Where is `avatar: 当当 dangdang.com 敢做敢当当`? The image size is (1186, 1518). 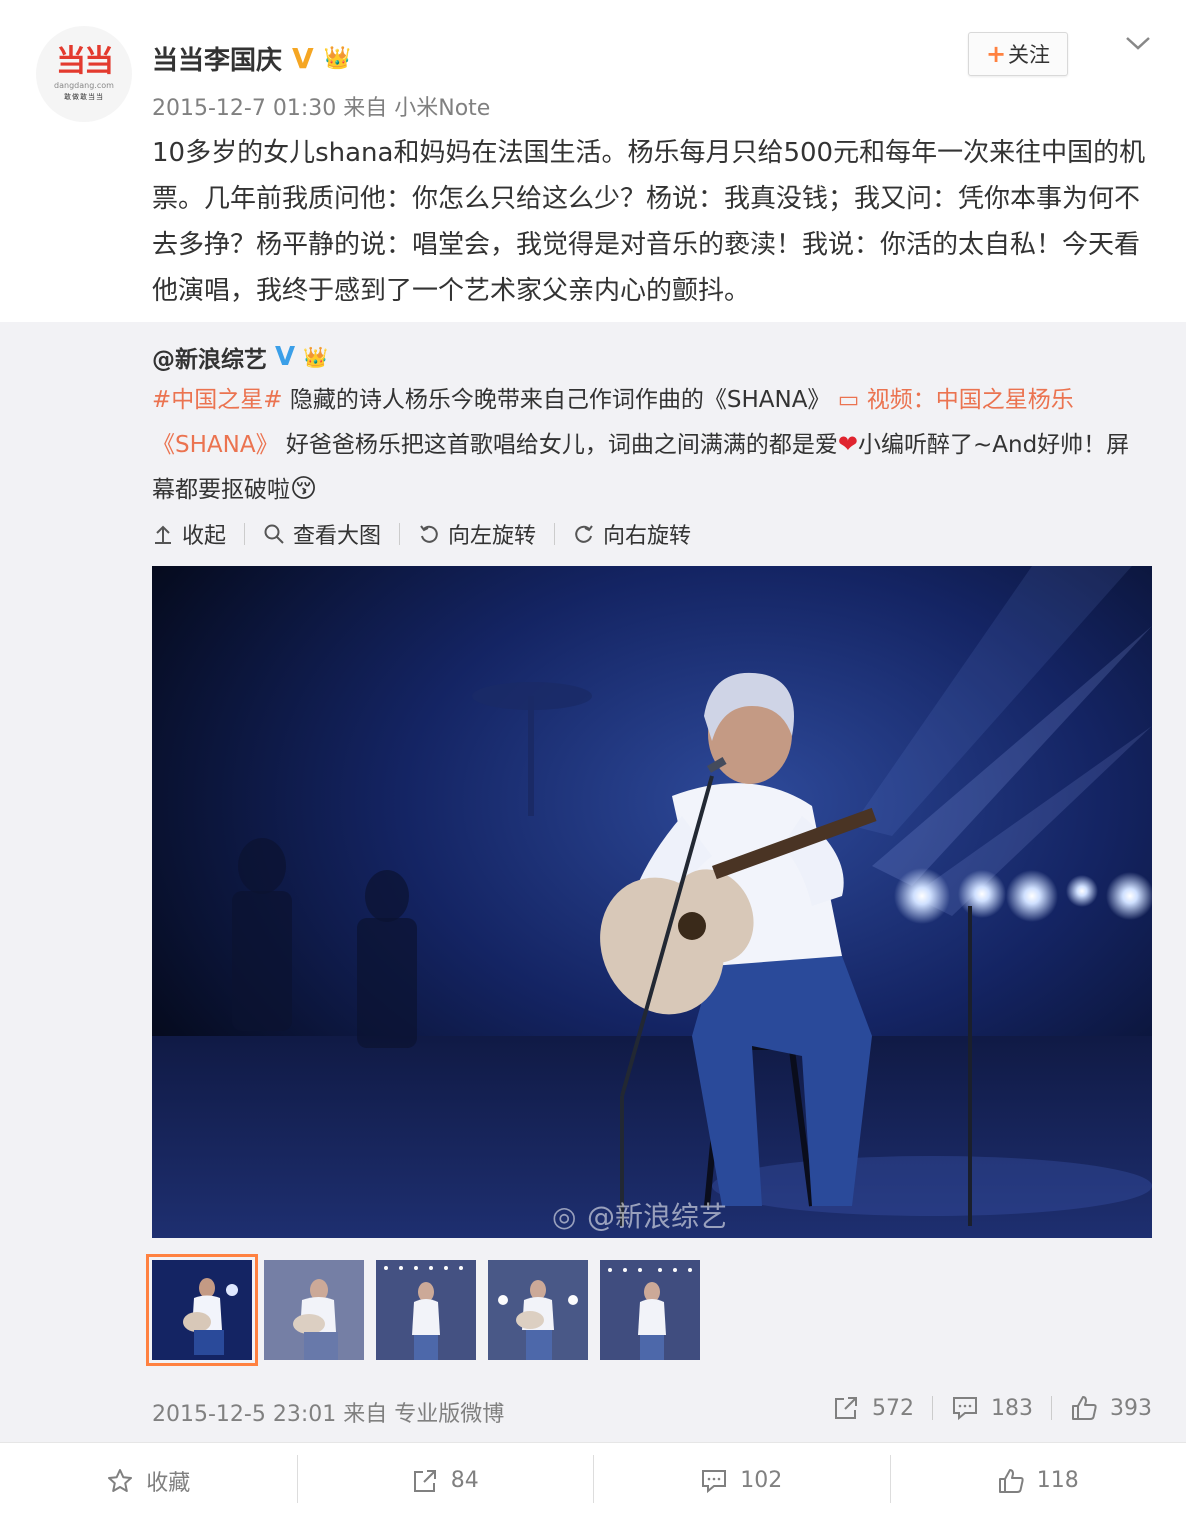 avatar: 当当 dangdang.com 敢做敢当当 is located at coordinates (84, 74).